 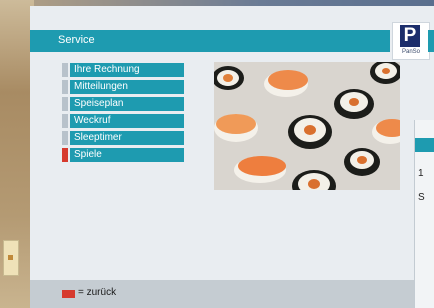 What do you see at coordinates (424, 145) in the screenshot?
I see `overlay-title-bar` at bounding box center [424, 145].